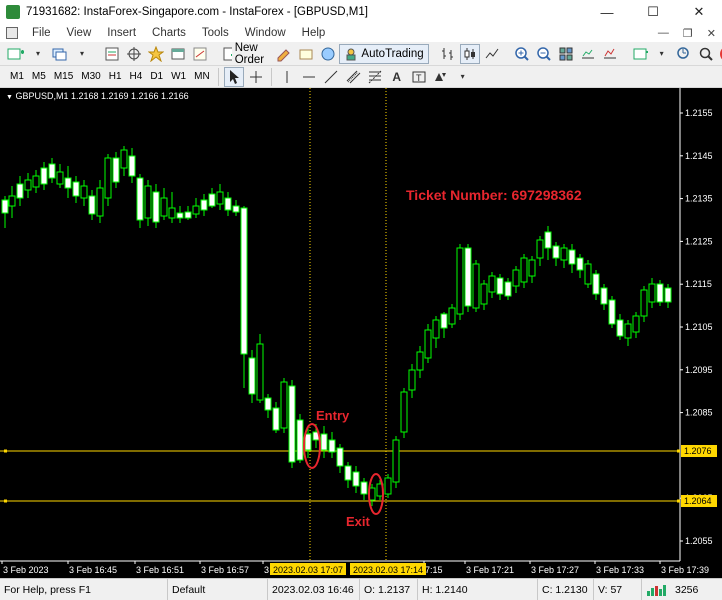 Image resolution: width=722 pixels, height=600 pixels. What do you see at coordinates (256, 77) in the screenshot?
I see `crosshair-icon` at bounding box center [256, 77].